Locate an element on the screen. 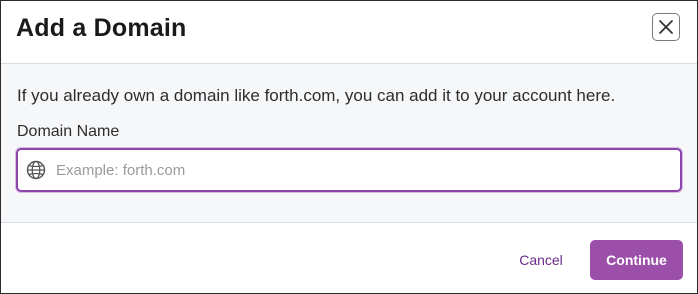 This screenshot has height=294, width=698. domain-name-label: Domain Name is located at coordinates (68, 131).